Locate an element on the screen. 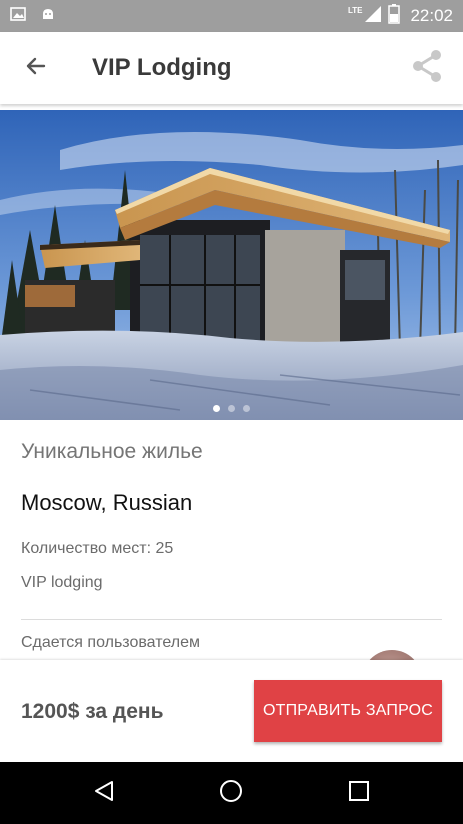 The width and height of the screenshot is (463, 824). status-time: 22:02 is located at coordinates (431, 15).